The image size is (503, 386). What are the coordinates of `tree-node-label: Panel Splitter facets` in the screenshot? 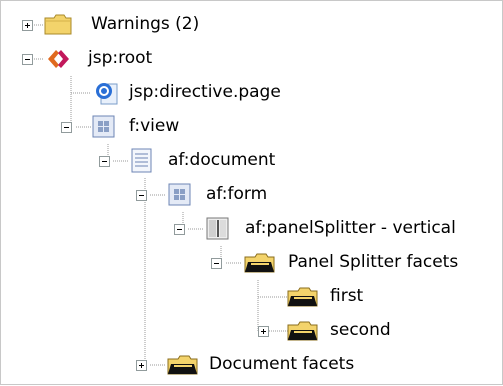 It's located at (373, 262).